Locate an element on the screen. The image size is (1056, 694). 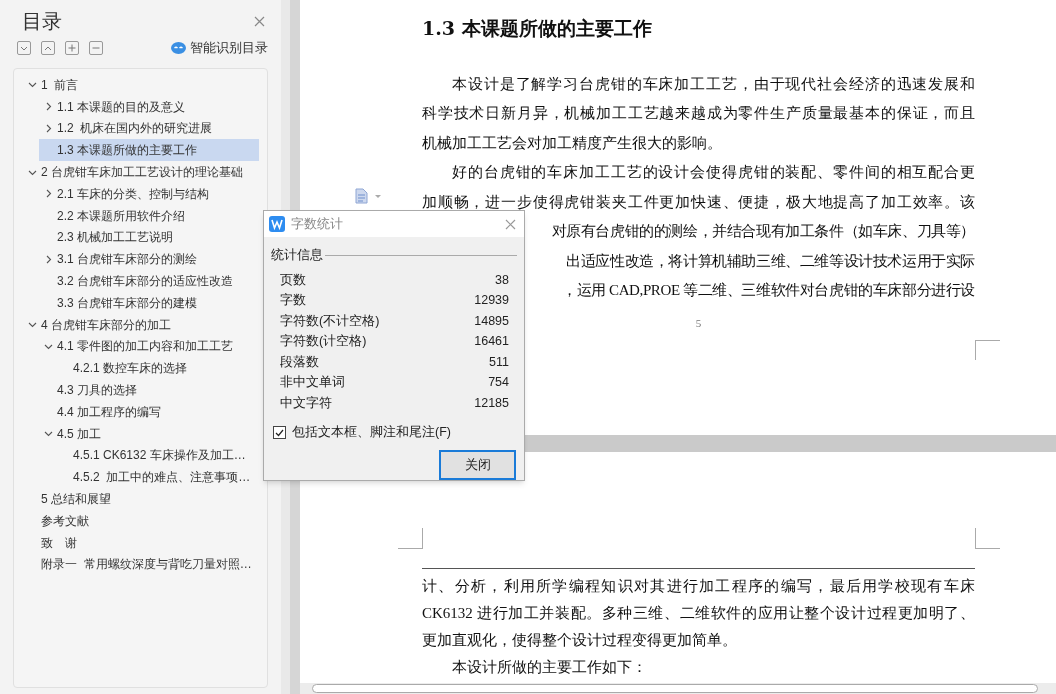
stat-value: 754 is located at coordinates (498, 383).